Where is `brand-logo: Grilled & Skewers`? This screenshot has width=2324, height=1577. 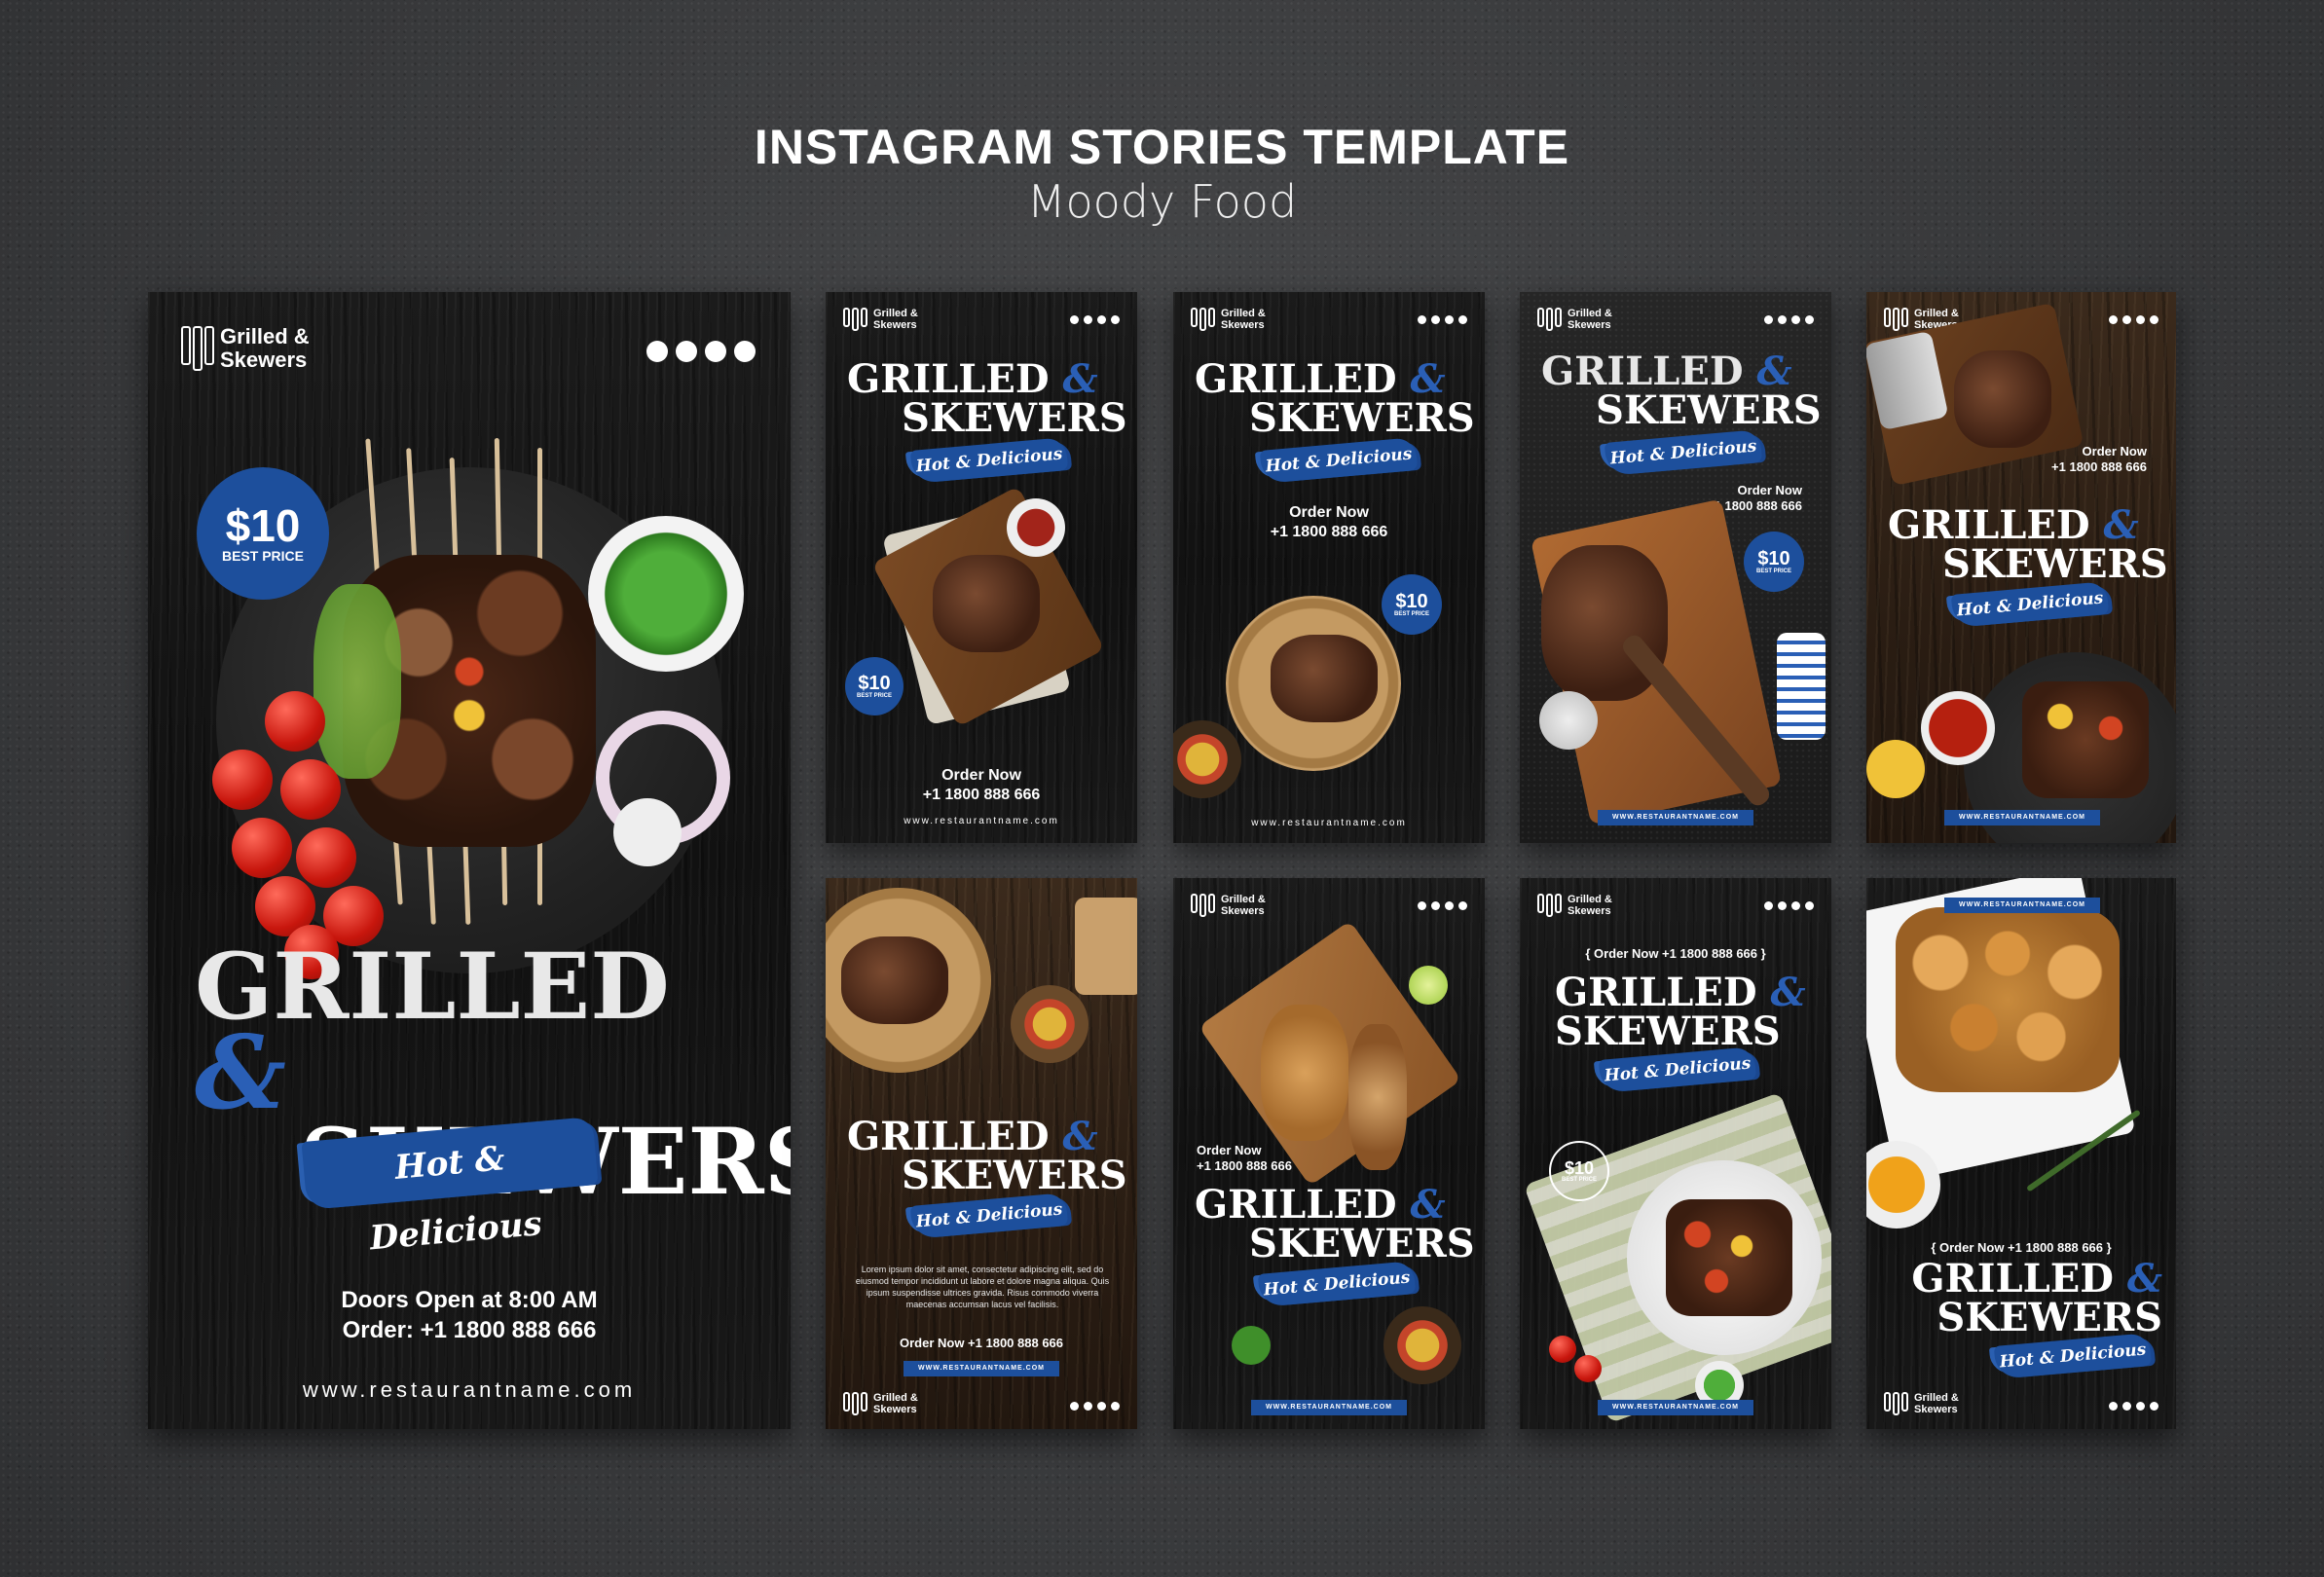
brand-logo: Grilled & Skewers is located at coordinates (880, 319).